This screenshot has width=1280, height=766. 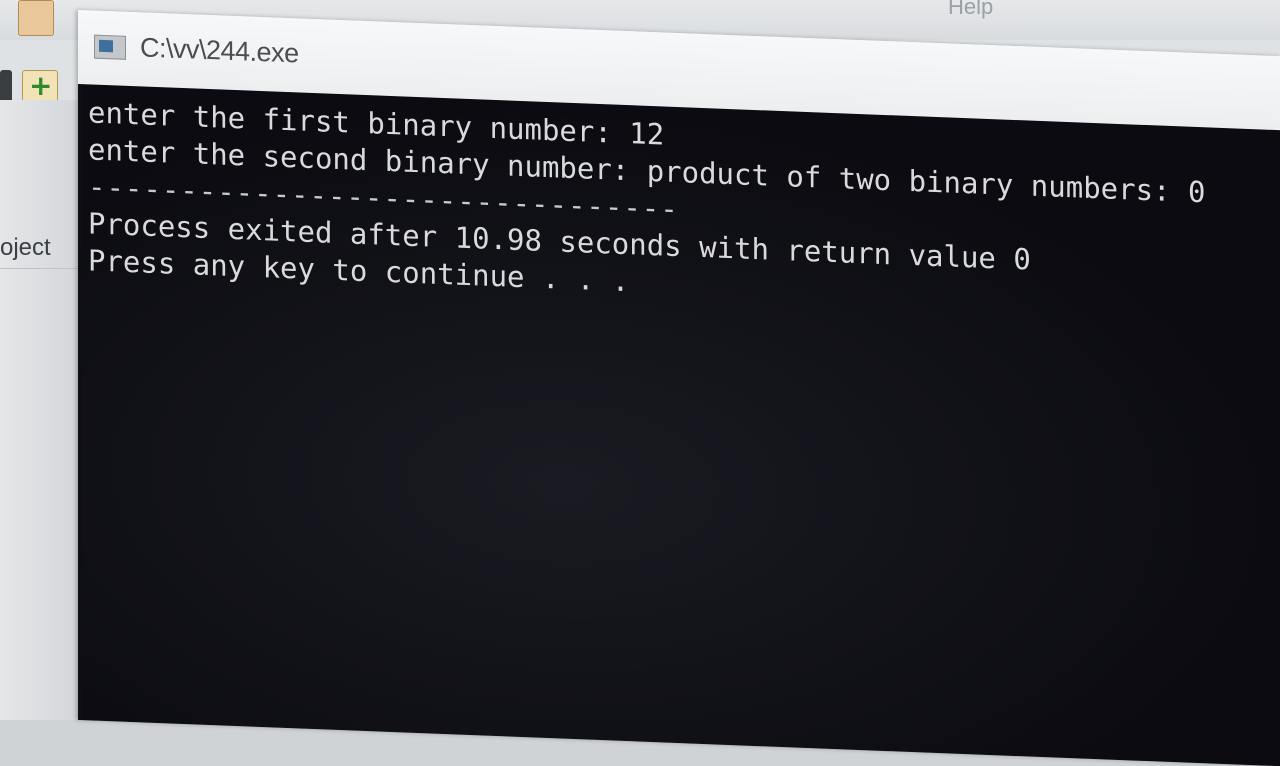 I want to click on menu-item-help: Help, so click(x=970, y=10).